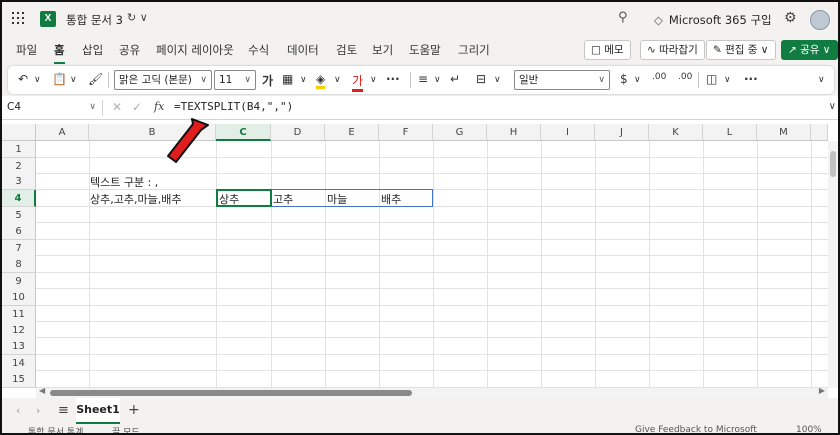 The width and height of the screenshot is (840, 435). What do you see at coordinates (373, 80) in the screenshot?
I see `font-color-dropdown-icon: ∨` at bounding box center [373, 80].